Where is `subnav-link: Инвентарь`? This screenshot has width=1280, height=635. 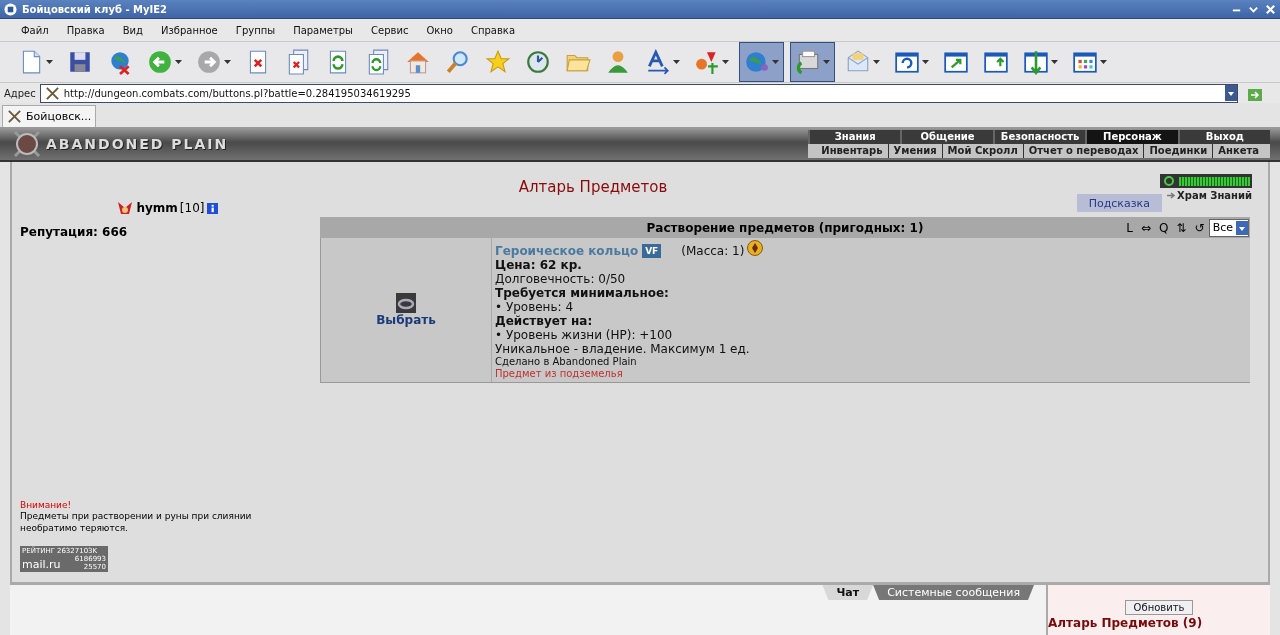
subnav-link: Инвентарь is located at coordinates (852, 151).